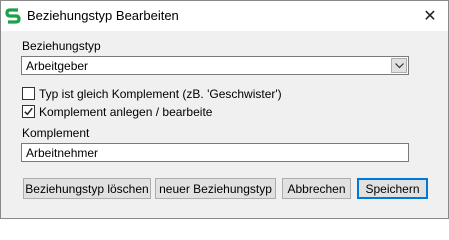 This screenshot has height=240, width=449. I want to click on chevron-down-icon, so click(399, 66).